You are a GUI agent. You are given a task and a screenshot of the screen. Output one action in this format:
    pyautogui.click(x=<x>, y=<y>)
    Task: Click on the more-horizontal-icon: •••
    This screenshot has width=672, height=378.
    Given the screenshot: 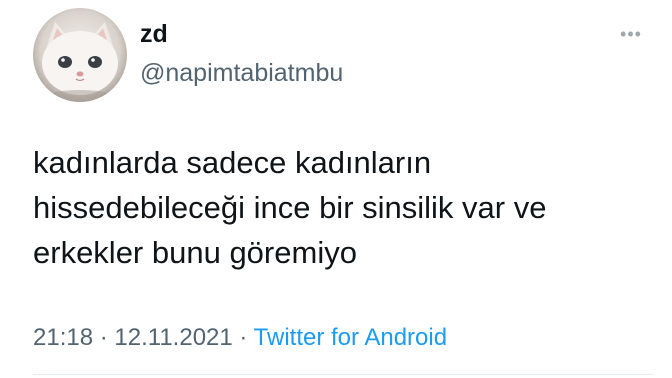 What is the action you would take?
    pyautogui.click(x=631, y=33)
    